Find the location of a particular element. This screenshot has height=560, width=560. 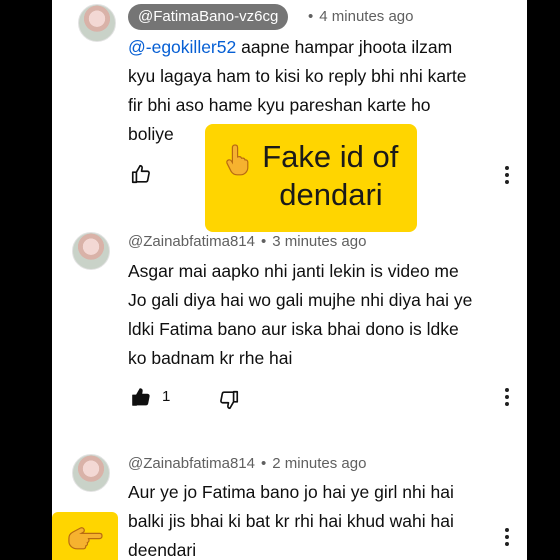

comment-line: deendari is located at coordinates (162, 550).